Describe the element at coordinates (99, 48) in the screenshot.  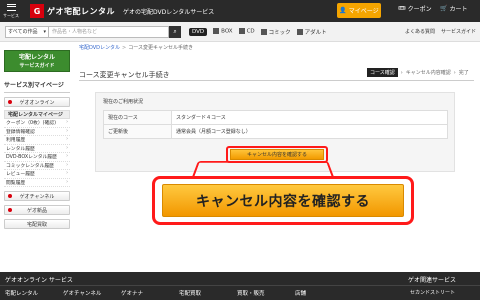
I see `breadcrumb-home: 宅配DVDレンタル` at that location.